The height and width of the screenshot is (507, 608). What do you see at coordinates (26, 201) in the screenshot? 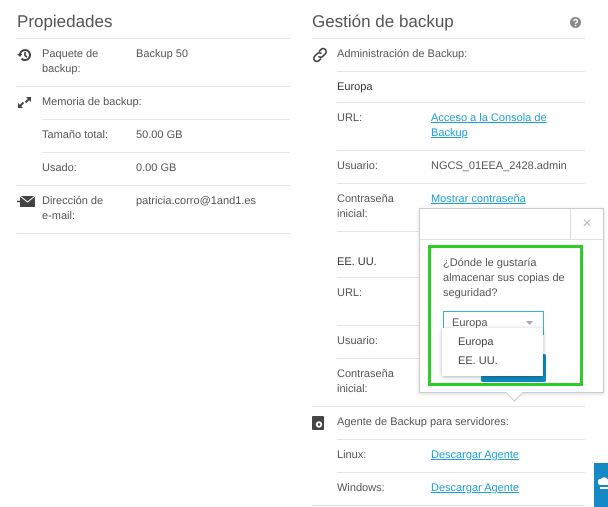
I see `envelope-icon` at bounding box center [26, 201].